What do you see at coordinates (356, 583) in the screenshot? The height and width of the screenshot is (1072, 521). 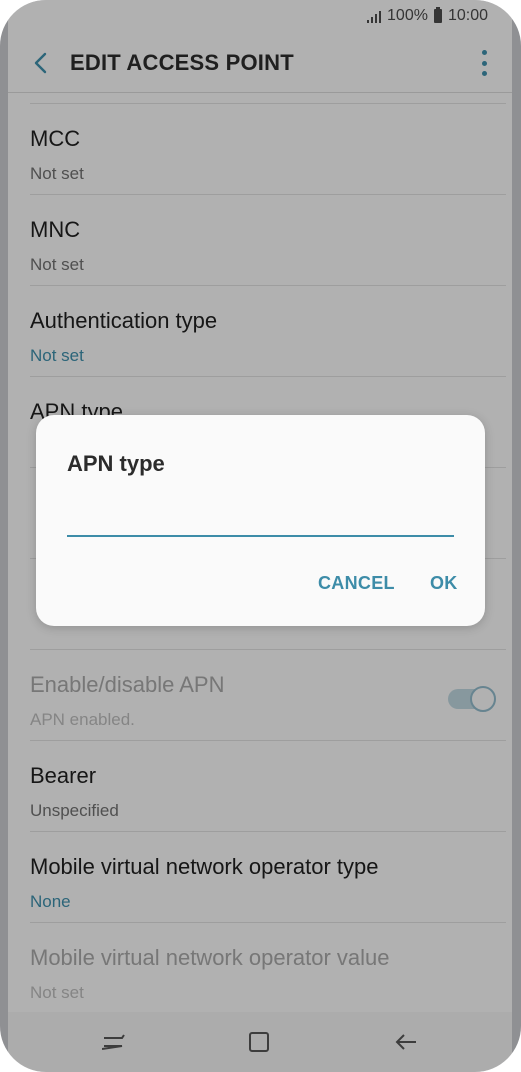 I see `cancel-button: CANCEL` at bounding box center [356, 583].